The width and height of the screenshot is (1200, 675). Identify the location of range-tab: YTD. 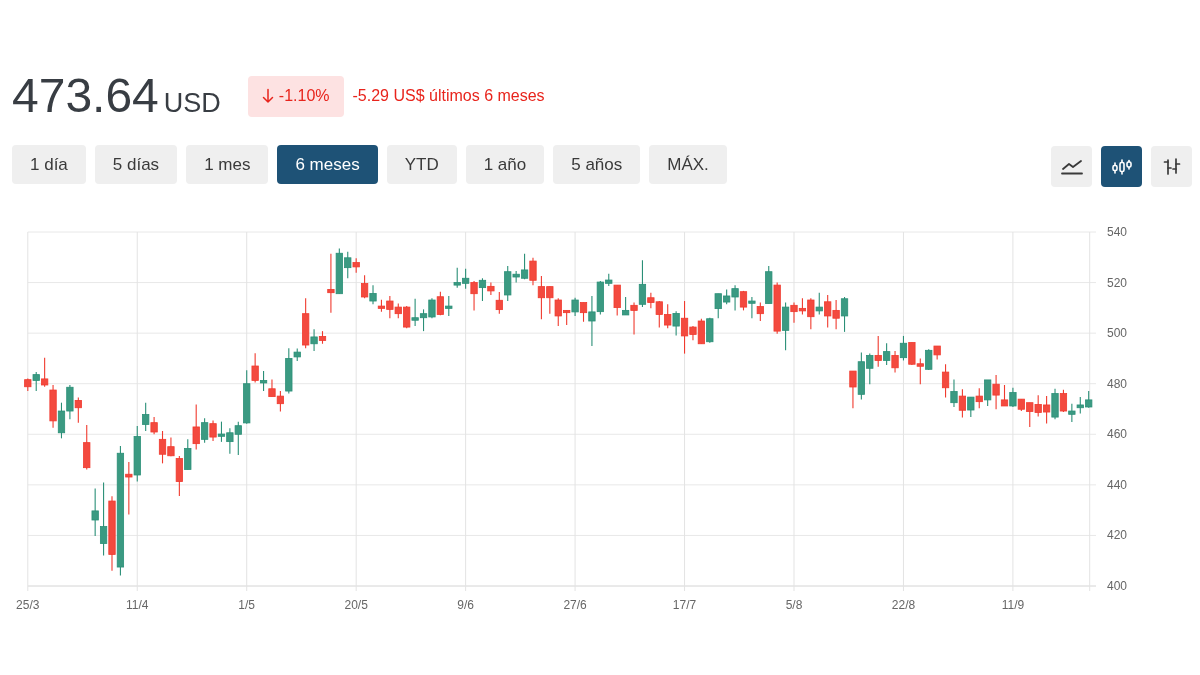
(421, 164).